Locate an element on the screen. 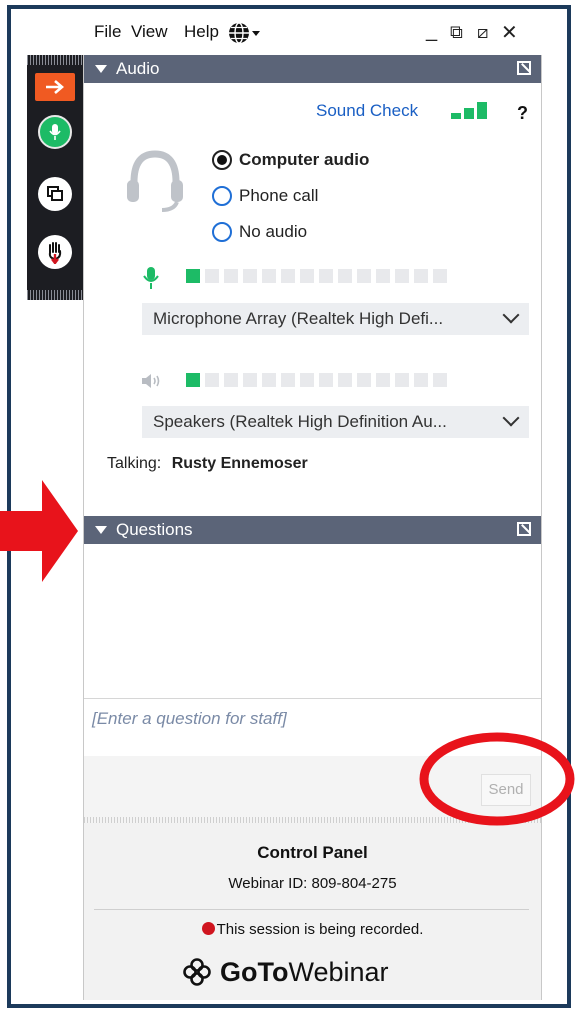 The width and height of the screenshot is (582, 1016). option-computer-audio: Computer audio is located at coordinates (290, 160).